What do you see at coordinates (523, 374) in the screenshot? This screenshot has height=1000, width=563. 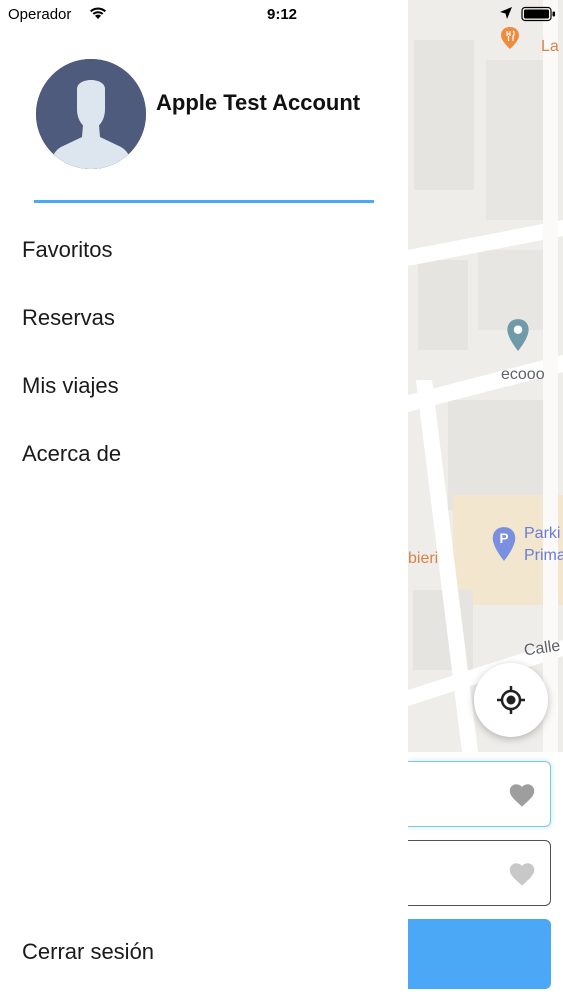 I see `map-label-place: ecooo` at bounding box center [523, 374].